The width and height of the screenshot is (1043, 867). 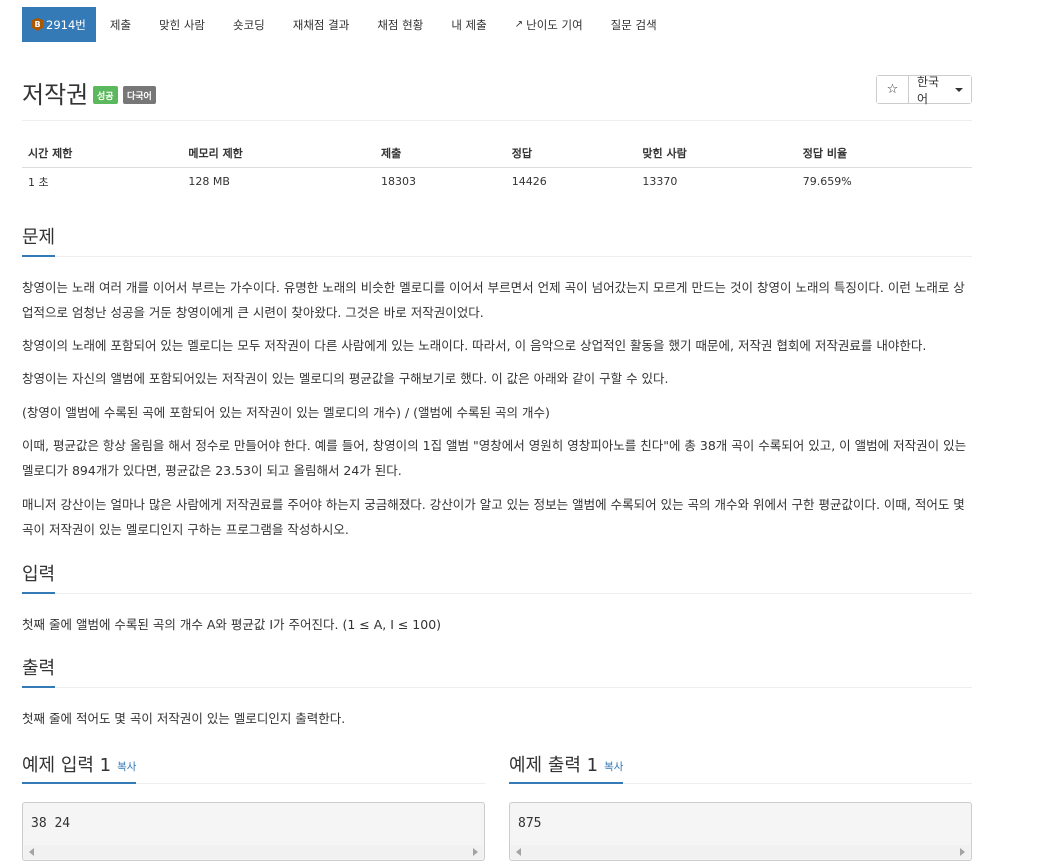 What do you see at coordinates (554, 24) in the screenshot?
I see `difficulty-contribution-label: 난이도 기여` at bounding box center [554, 24].